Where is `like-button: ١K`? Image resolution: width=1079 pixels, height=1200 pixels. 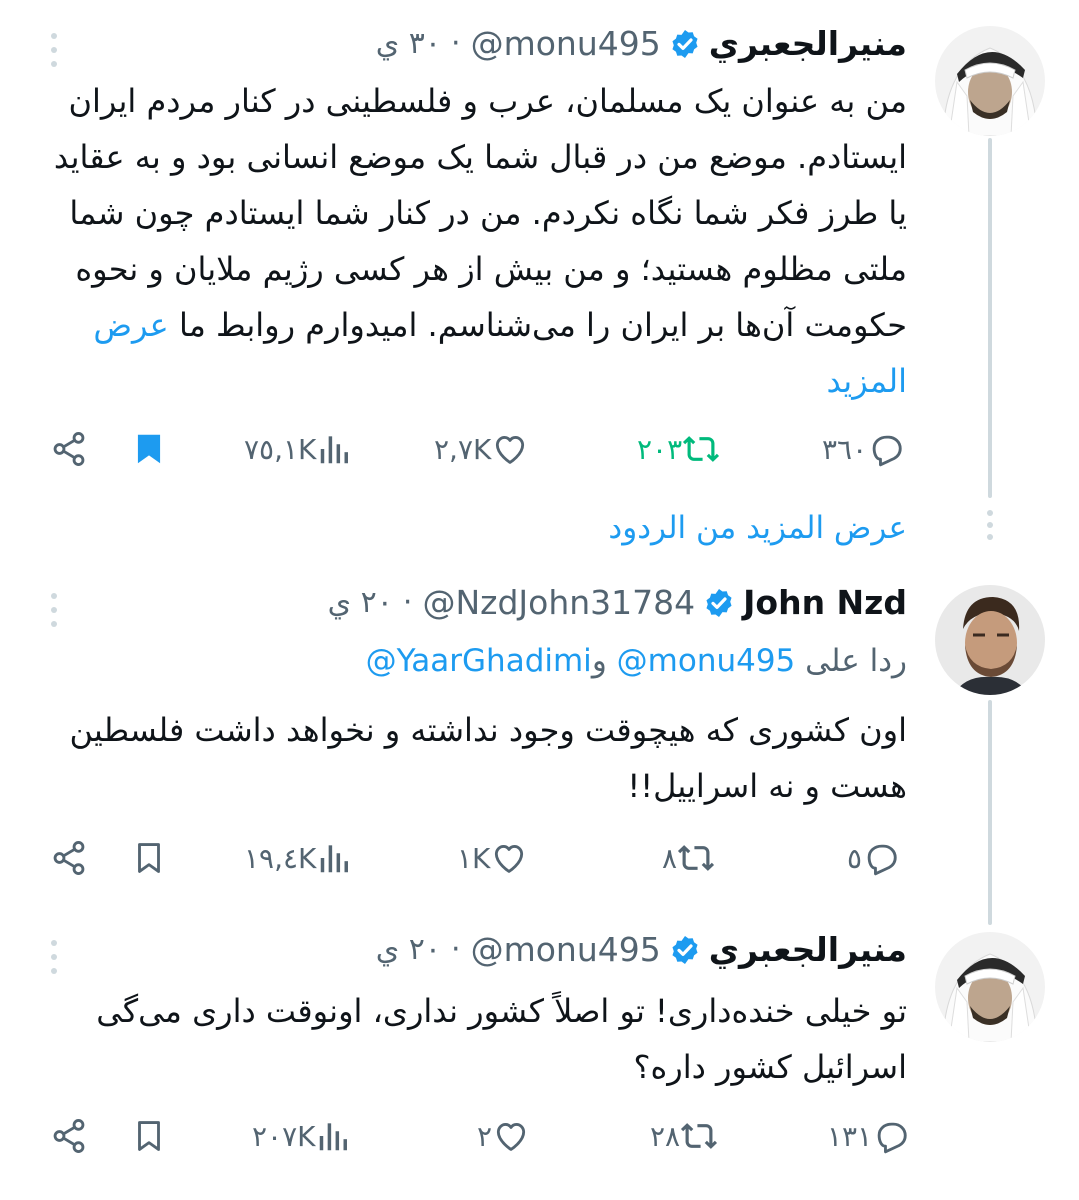
like-button: ١K is located at coordinates (491, 858).